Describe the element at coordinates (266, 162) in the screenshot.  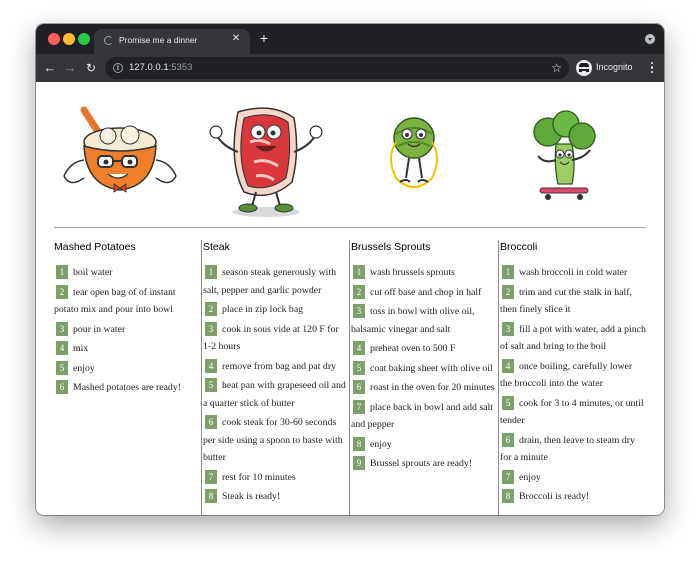
I see `steak-mascot-icon` at that location.